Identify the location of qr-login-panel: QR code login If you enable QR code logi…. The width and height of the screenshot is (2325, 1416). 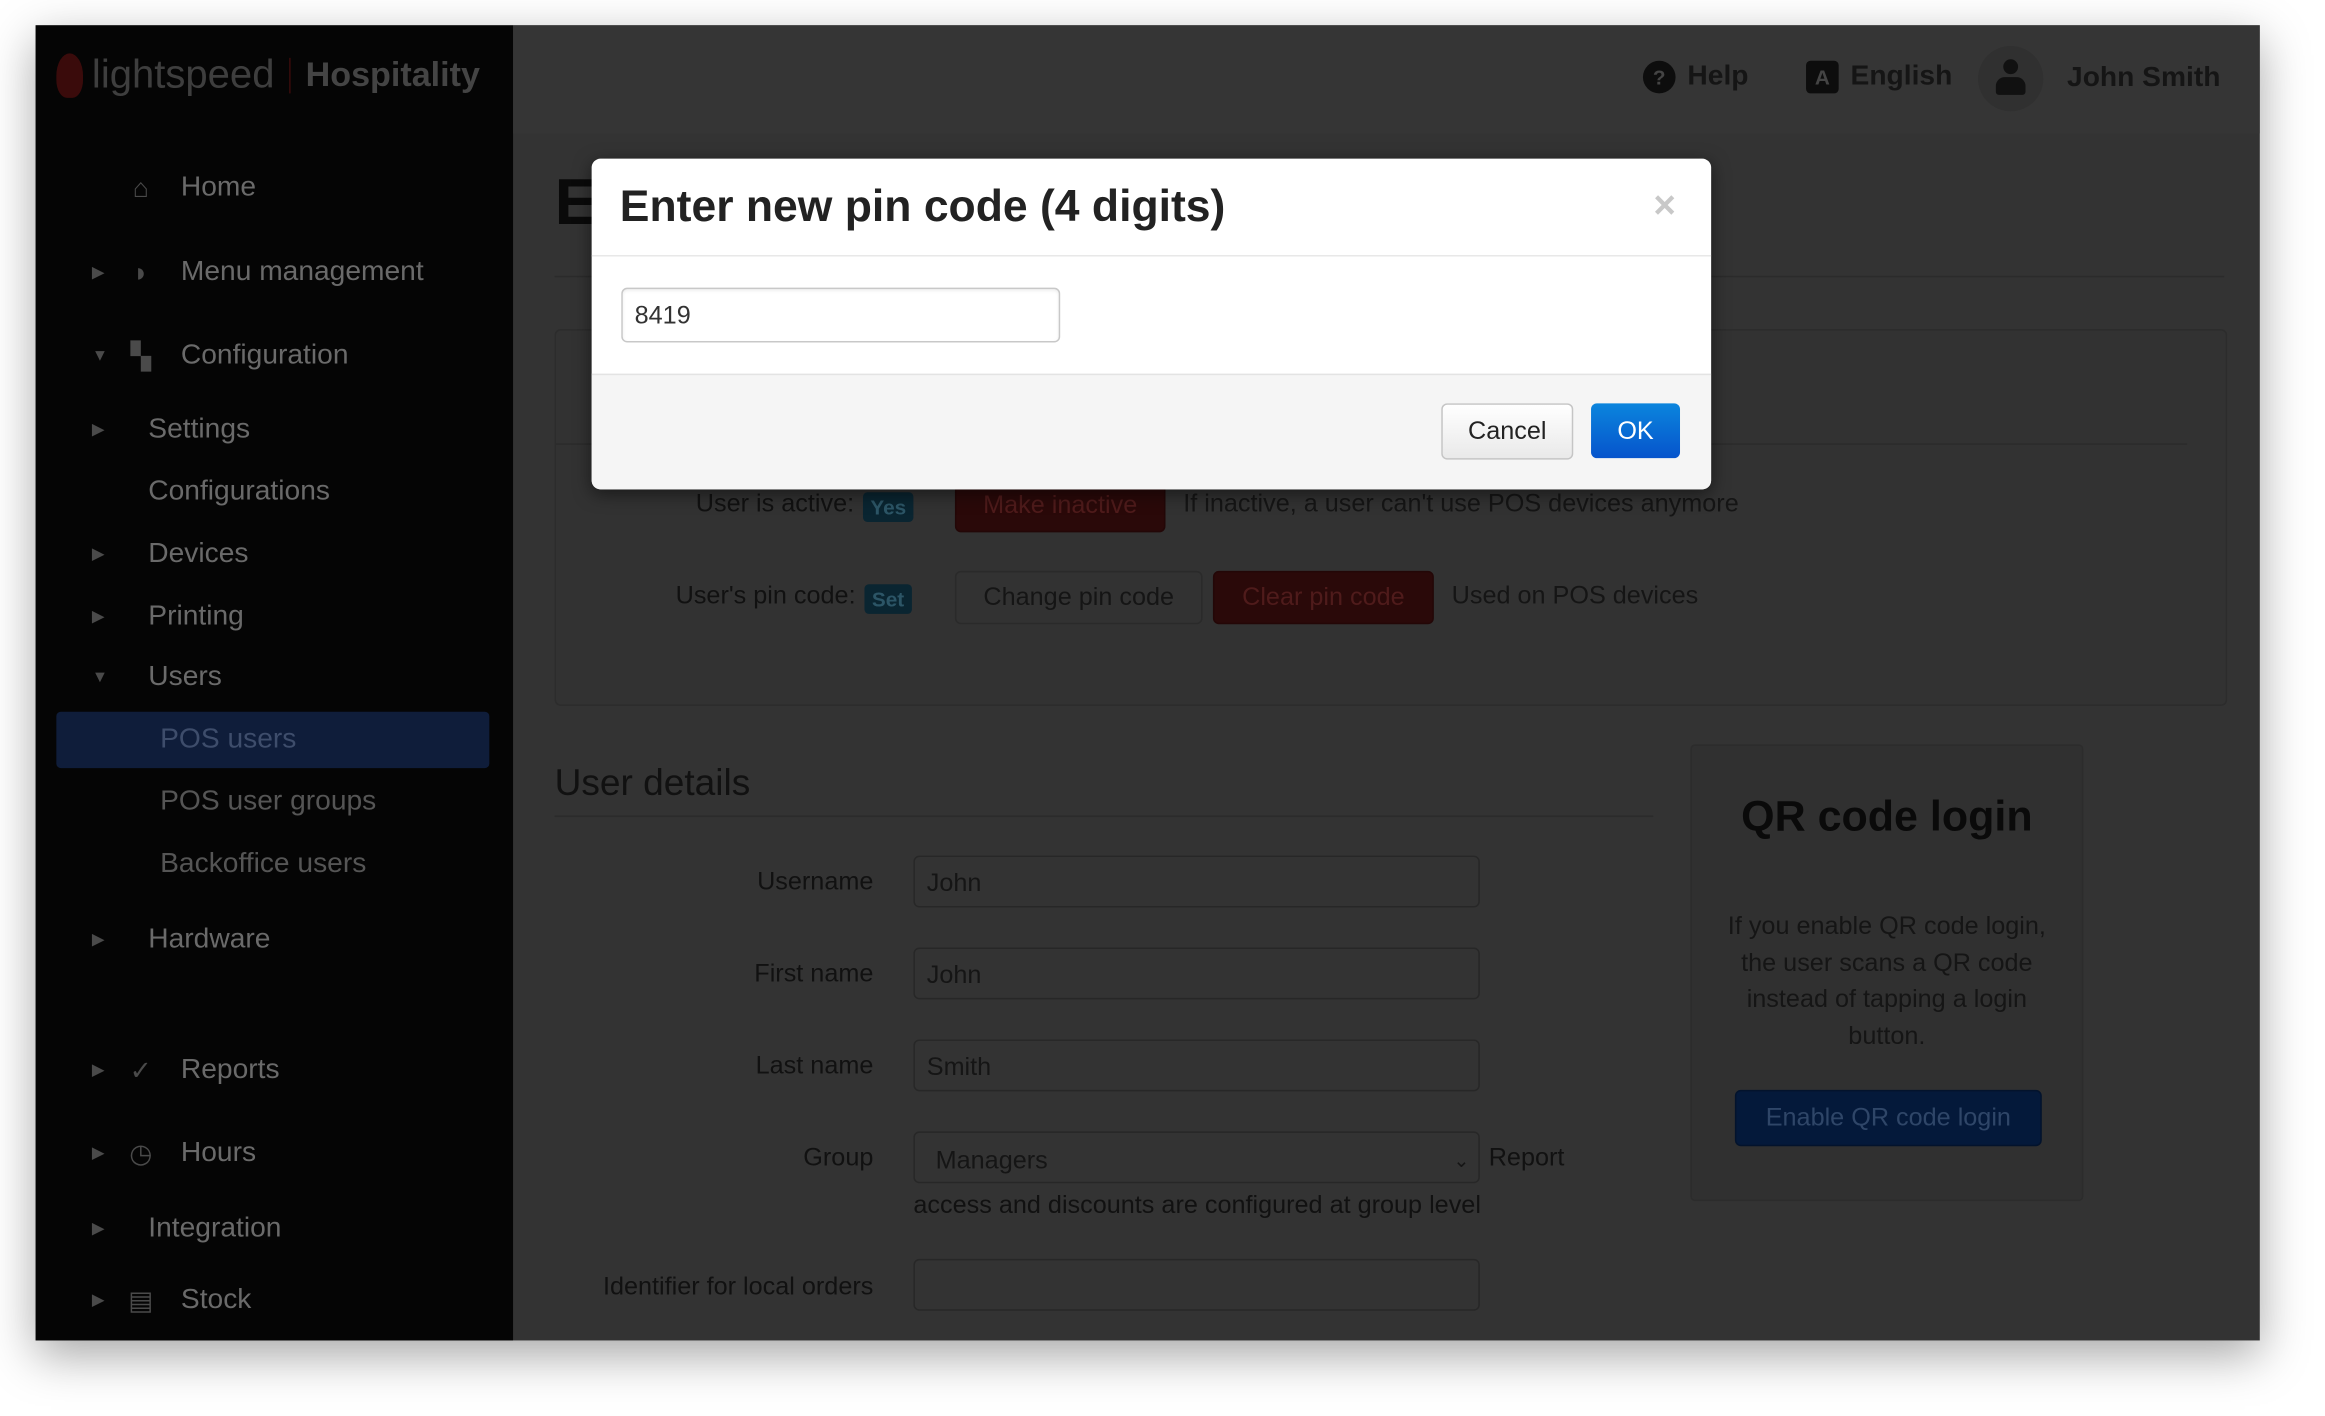
(1887, 973).